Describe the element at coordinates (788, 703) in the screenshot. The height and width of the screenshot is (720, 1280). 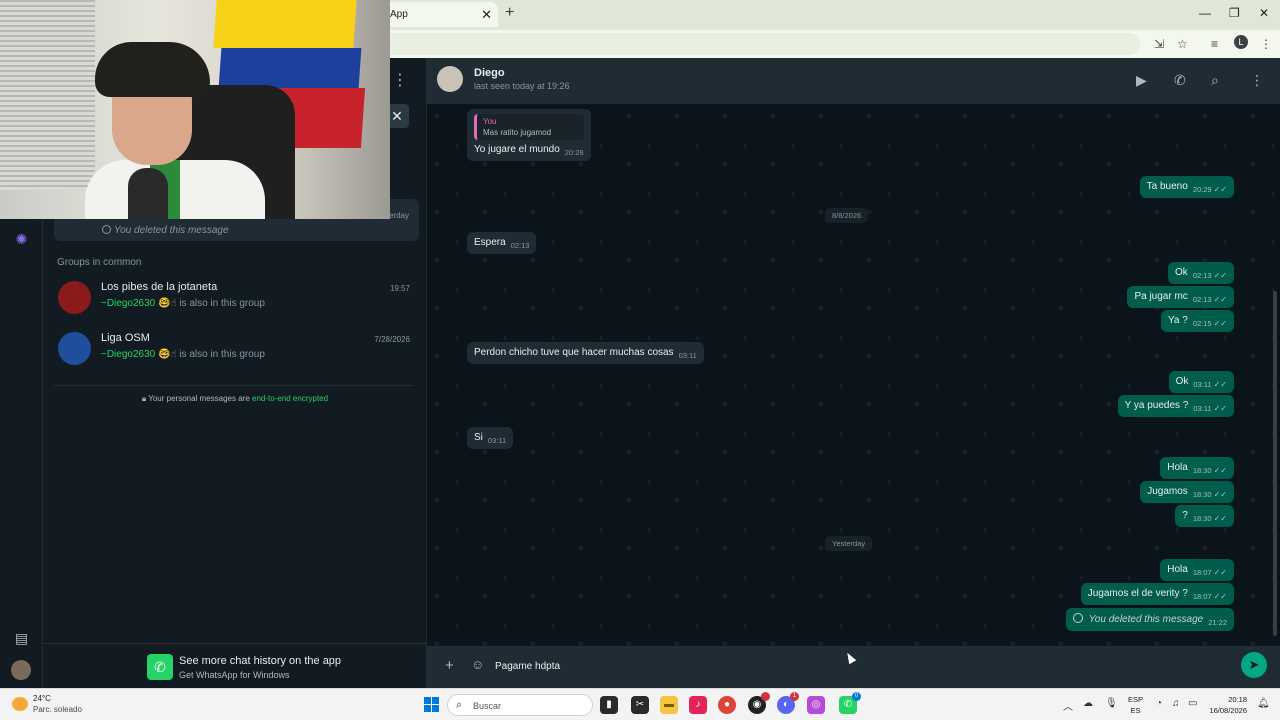
I see `discord-icon: ◐ 1` at that location.